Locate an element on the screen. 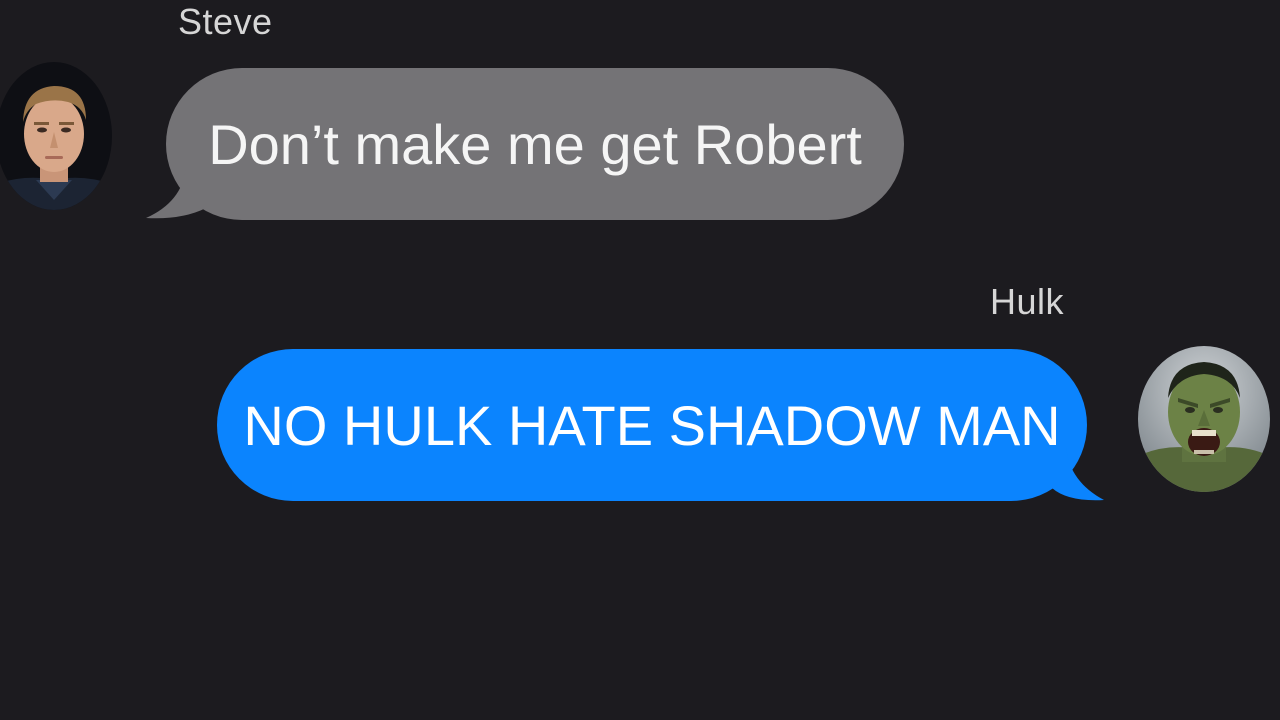  bubble-tail-incoming is located at coordinates (176, 193).